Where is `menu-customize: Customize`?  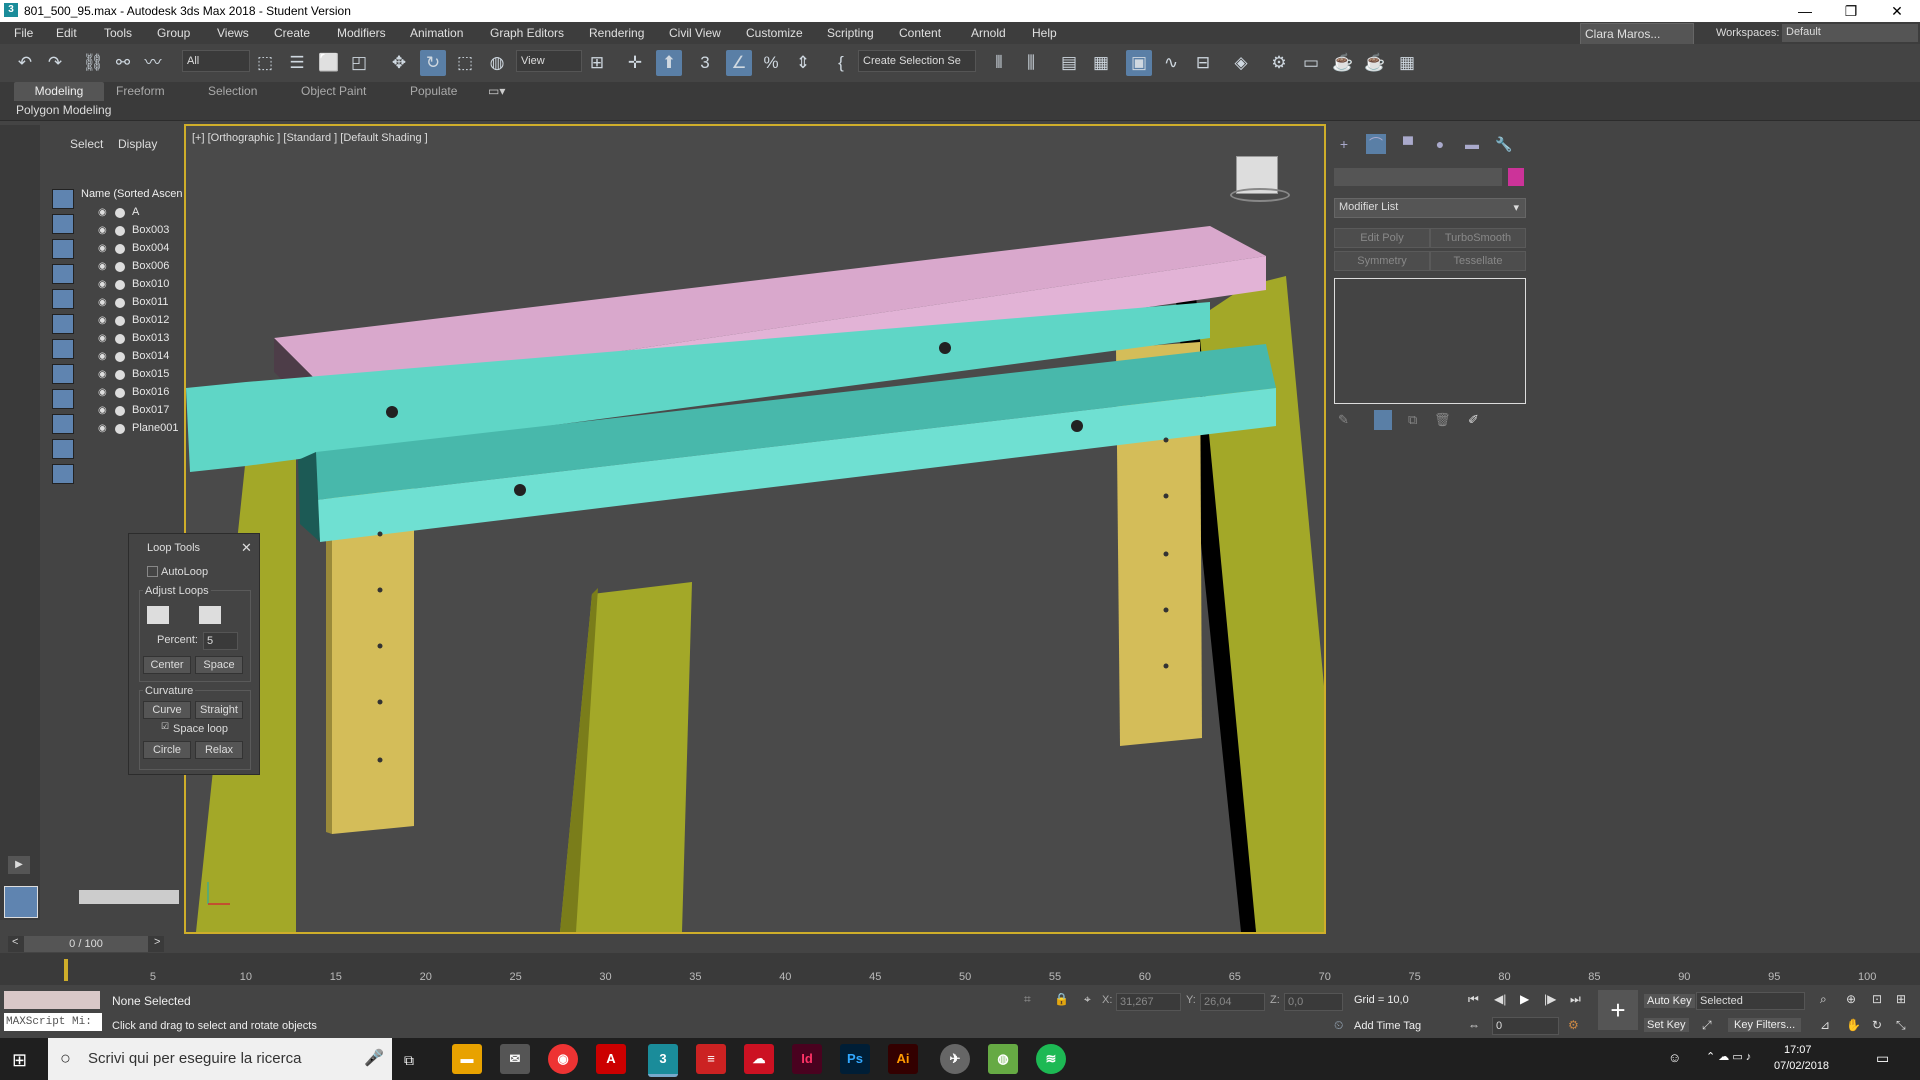 menu-customize: Customize is located at coordinates (774, 33).